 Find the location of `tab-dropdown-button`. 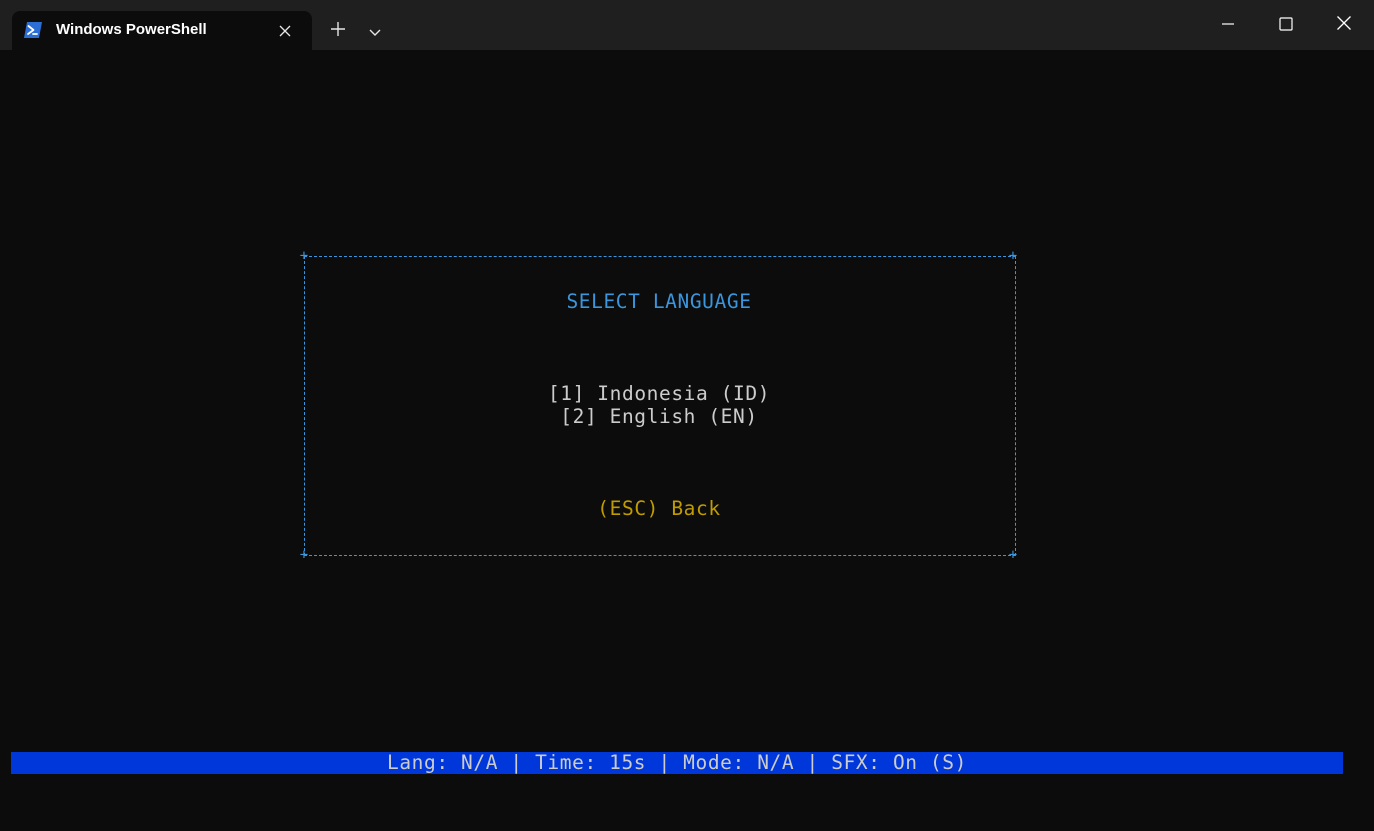

tab-dropdown-button is located at coordinates (375, 31).